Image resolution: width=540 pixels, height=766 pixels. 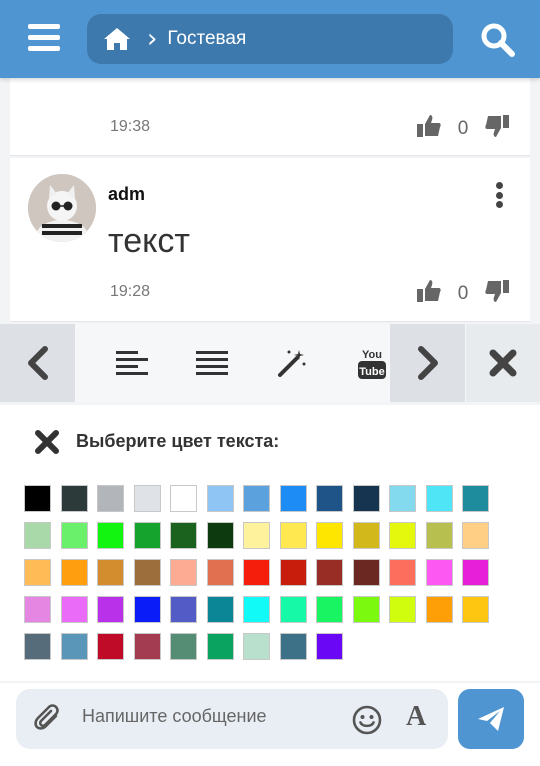 I want to click on youtube-text-bottom: Tube, so click(x=371, y=372).